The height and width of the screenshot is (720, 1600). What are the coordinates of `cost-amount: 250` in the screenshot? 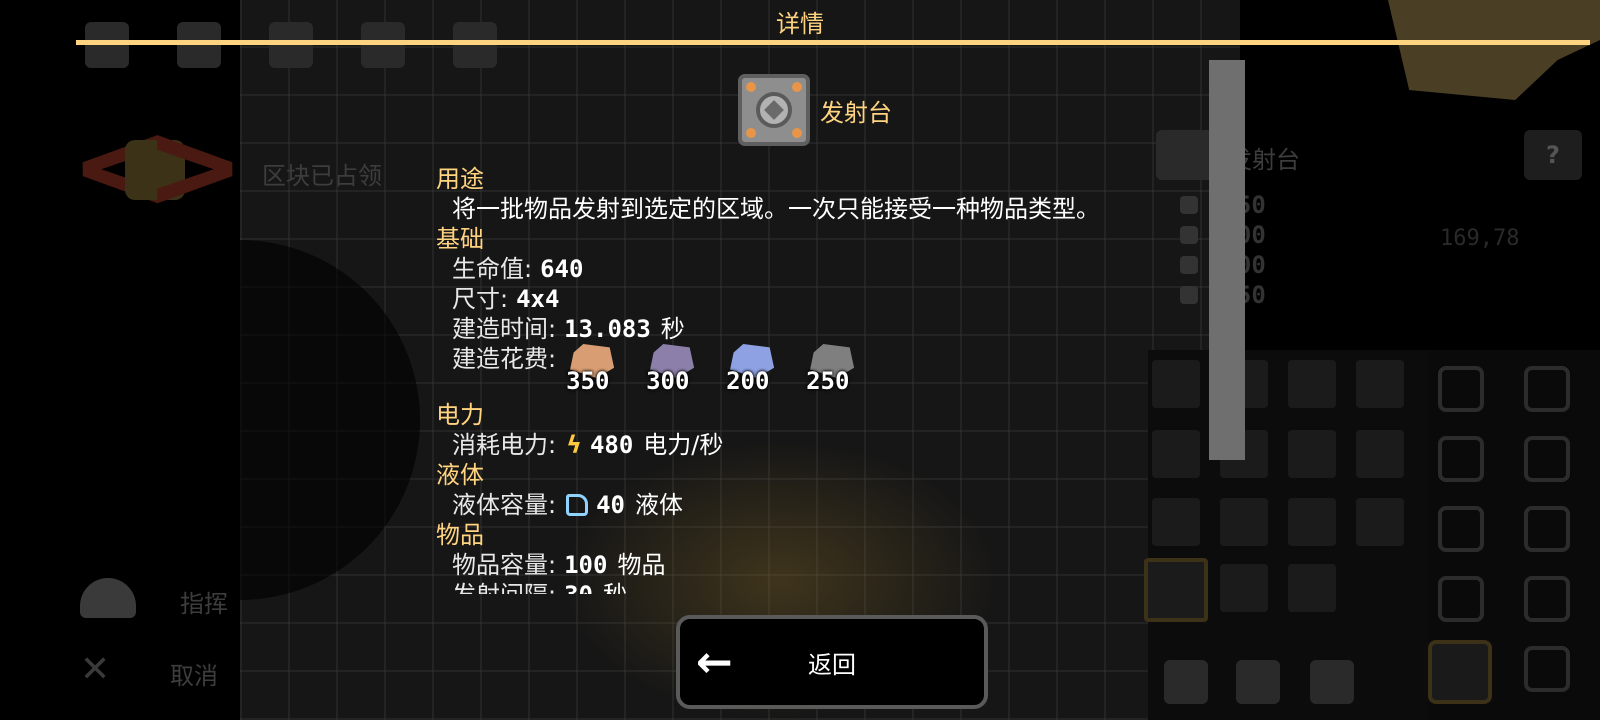 It's located at (828, 381).